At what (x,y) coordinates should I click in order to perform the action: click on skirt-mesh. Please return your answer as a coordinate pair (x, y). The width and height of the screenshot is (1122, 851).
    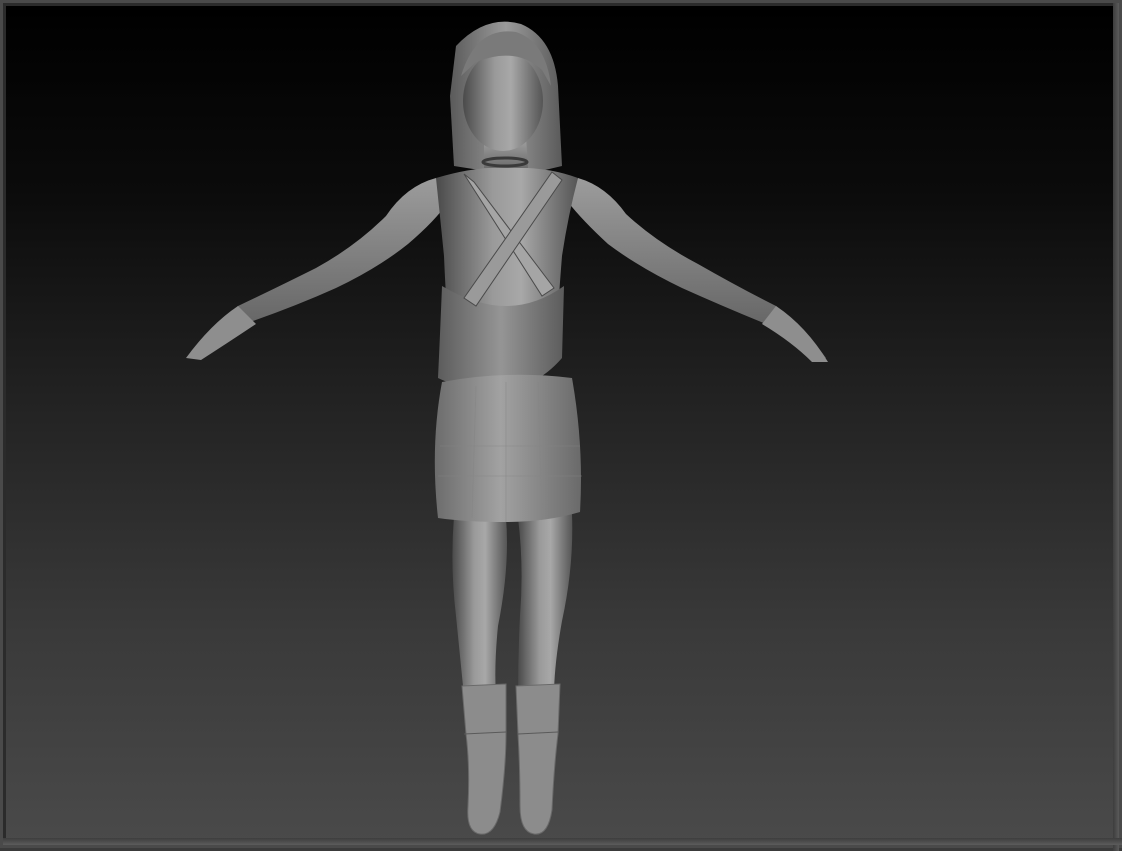
    Looking at the image, I should click on (507, 448).